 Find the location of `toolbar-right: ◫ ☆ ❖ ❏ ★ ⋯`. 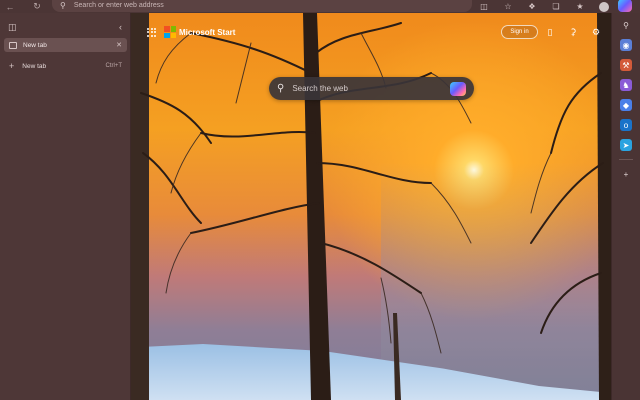

toolbar-right: ◫ ☆ ❖ ❏ ★ ⋯ is located at coordinates (556, 6).